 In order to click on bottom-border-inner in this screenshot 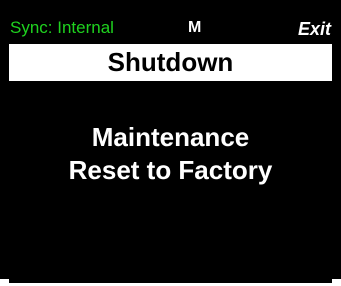, I will do `click(170, 281)`.